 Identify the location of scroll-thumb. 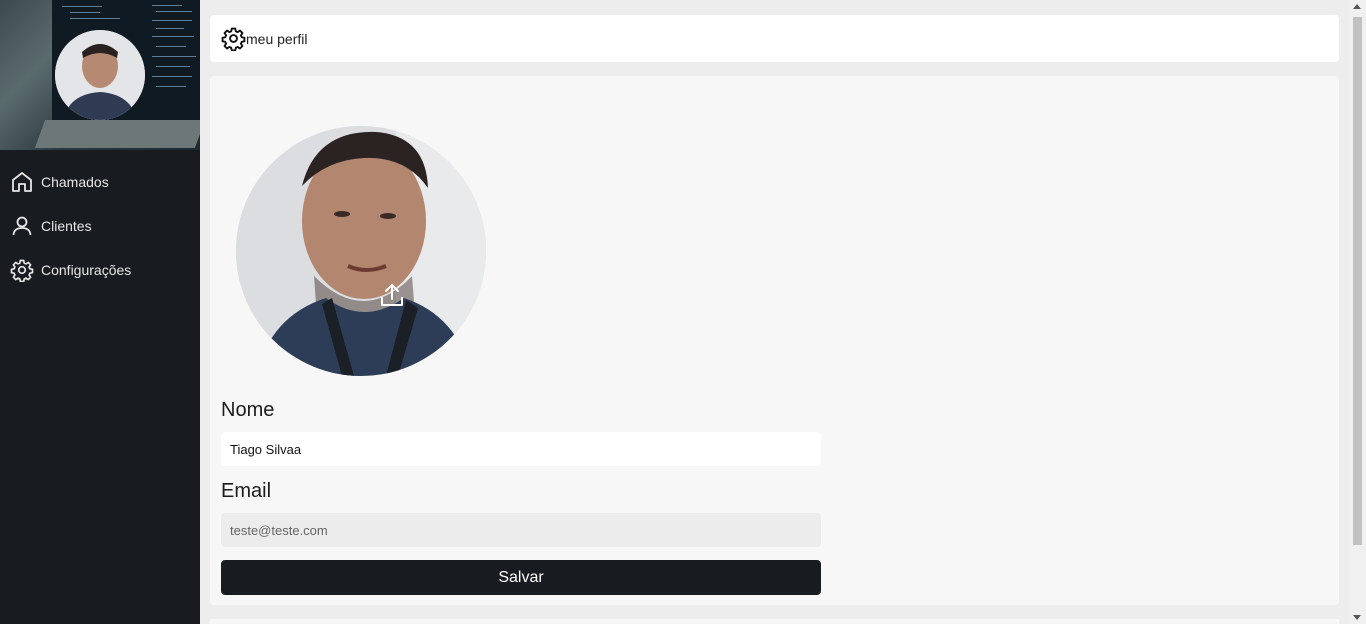
(1357, 281).